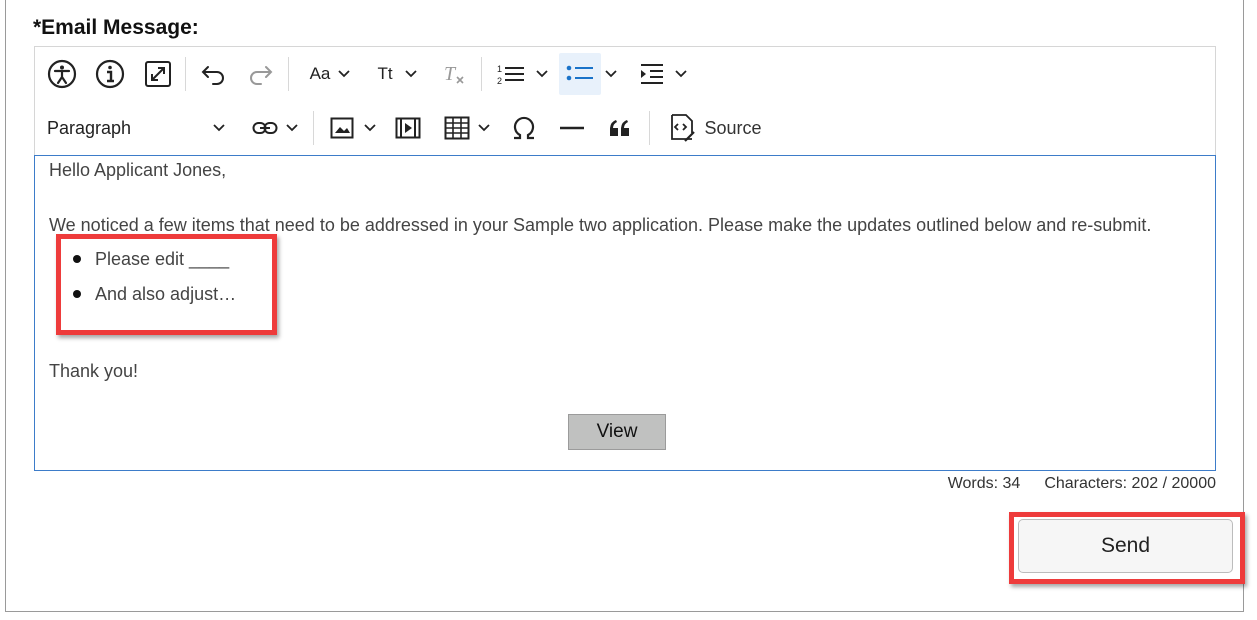 The image size is (1257, 620). What do you see at coordinates (683, 128) in the screenshot?
I see `source-icon` at bounding box center [683, 128].